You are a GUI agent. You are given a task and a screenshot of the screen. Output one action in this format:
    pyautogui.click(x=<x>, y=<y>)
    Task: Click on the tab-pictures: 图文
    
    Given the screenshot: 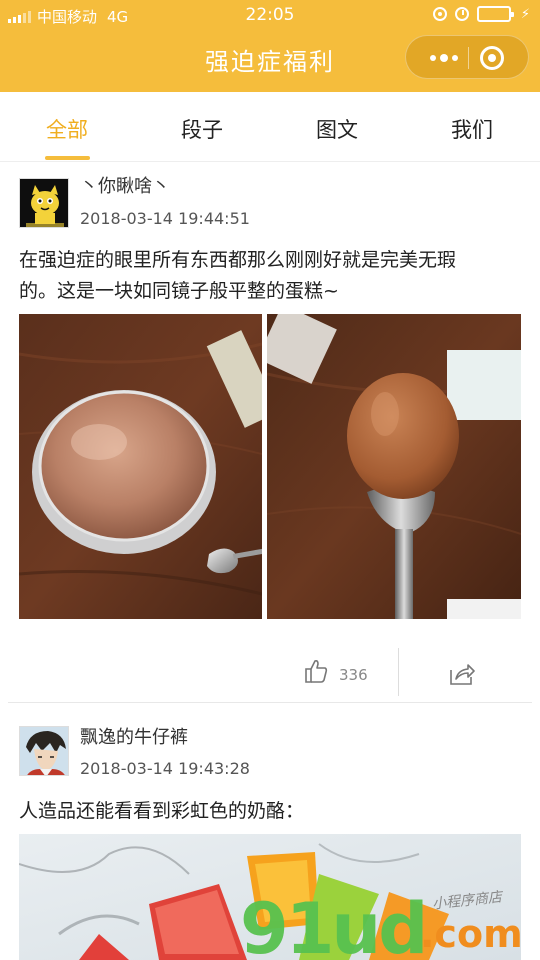 What is the action you would take?
    pyautogui.click(x=337, y=129)
    